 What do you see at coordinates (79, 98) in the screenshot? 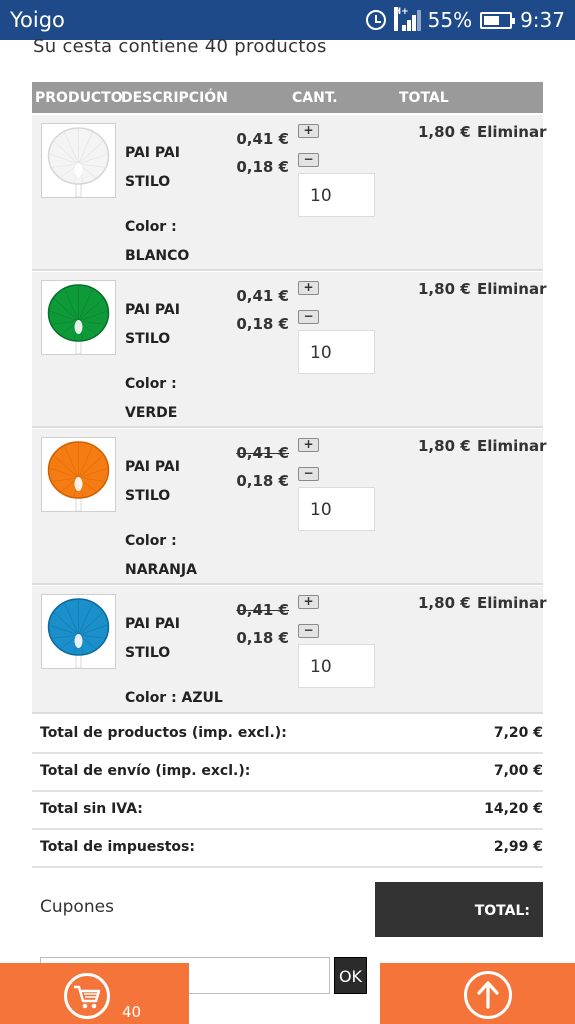
I see `header-product: PRODUCTO` at bounding box center [79, 98].